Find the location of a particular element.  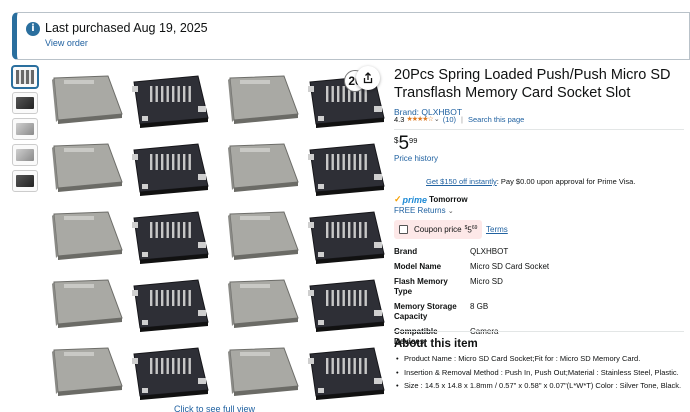

coupon-checkbox is located at coordinates (403, 229).